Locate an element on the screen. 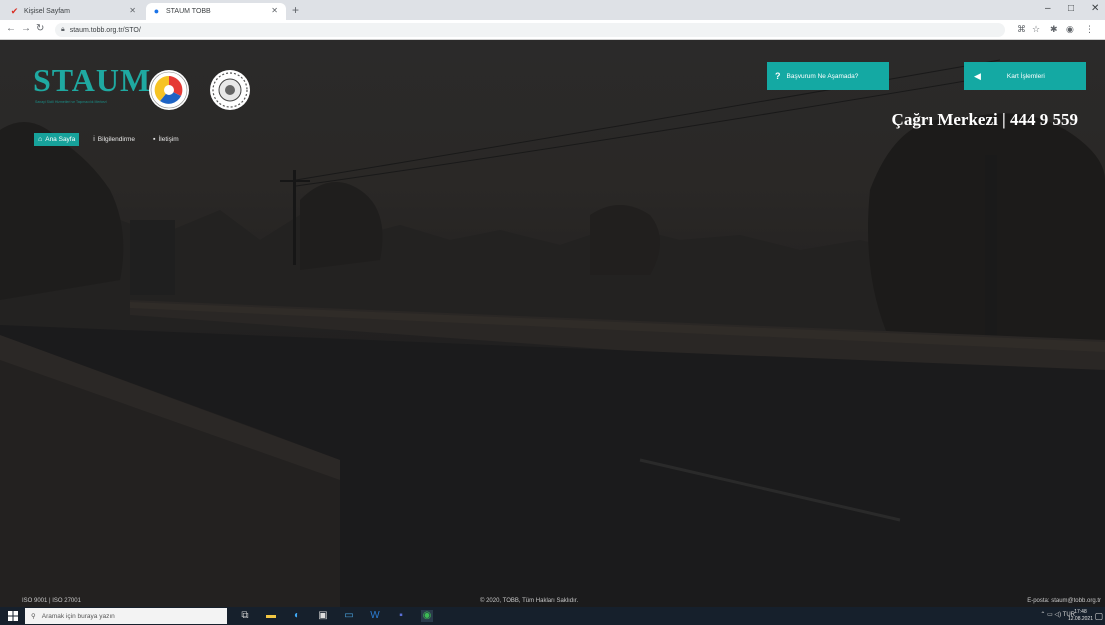 The height and width of the screenshot is (625, 1105). card-operations-button: ◀ Kart İşlemleri is located at coordinates (1025, 76).